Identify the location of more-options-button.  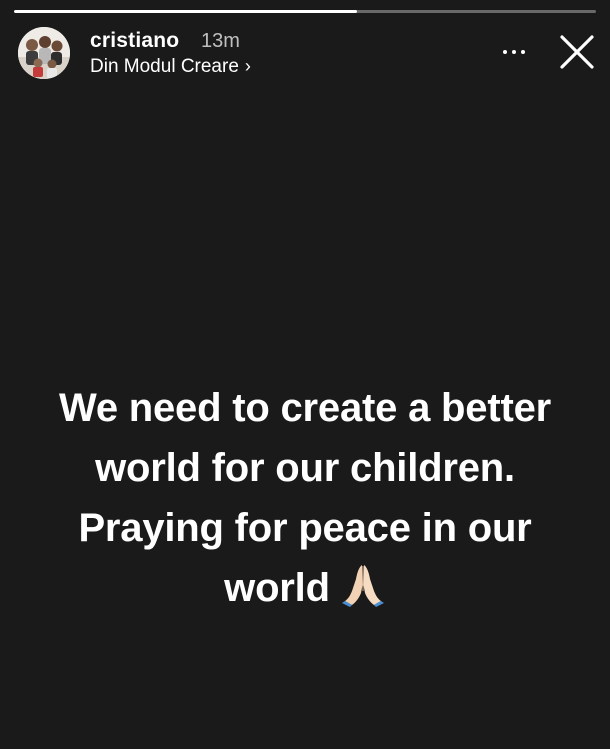
(514, 51).